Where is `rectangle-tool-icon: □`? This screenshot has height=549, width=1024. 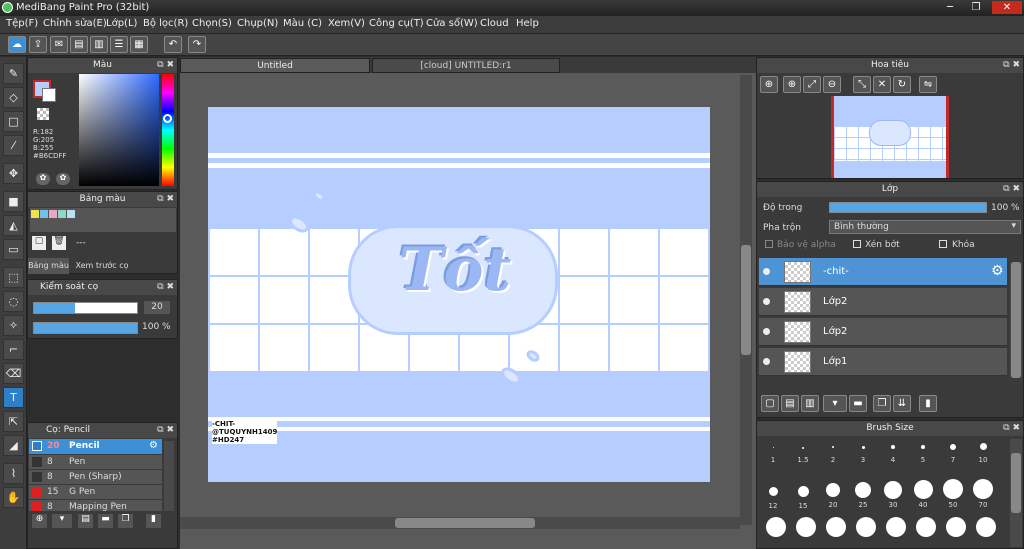
rectangle-tool-icon: □ is located at coordinates (13, 121).